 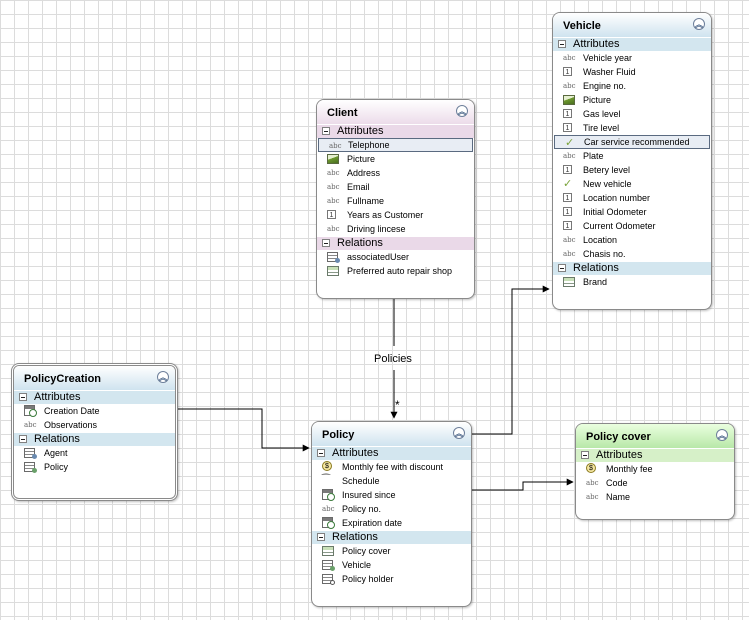 What do you see at coordinates (632, 25) in the screenshot?
I see `entity-header: Vehicle ︽` at bounding box center [632, 25].